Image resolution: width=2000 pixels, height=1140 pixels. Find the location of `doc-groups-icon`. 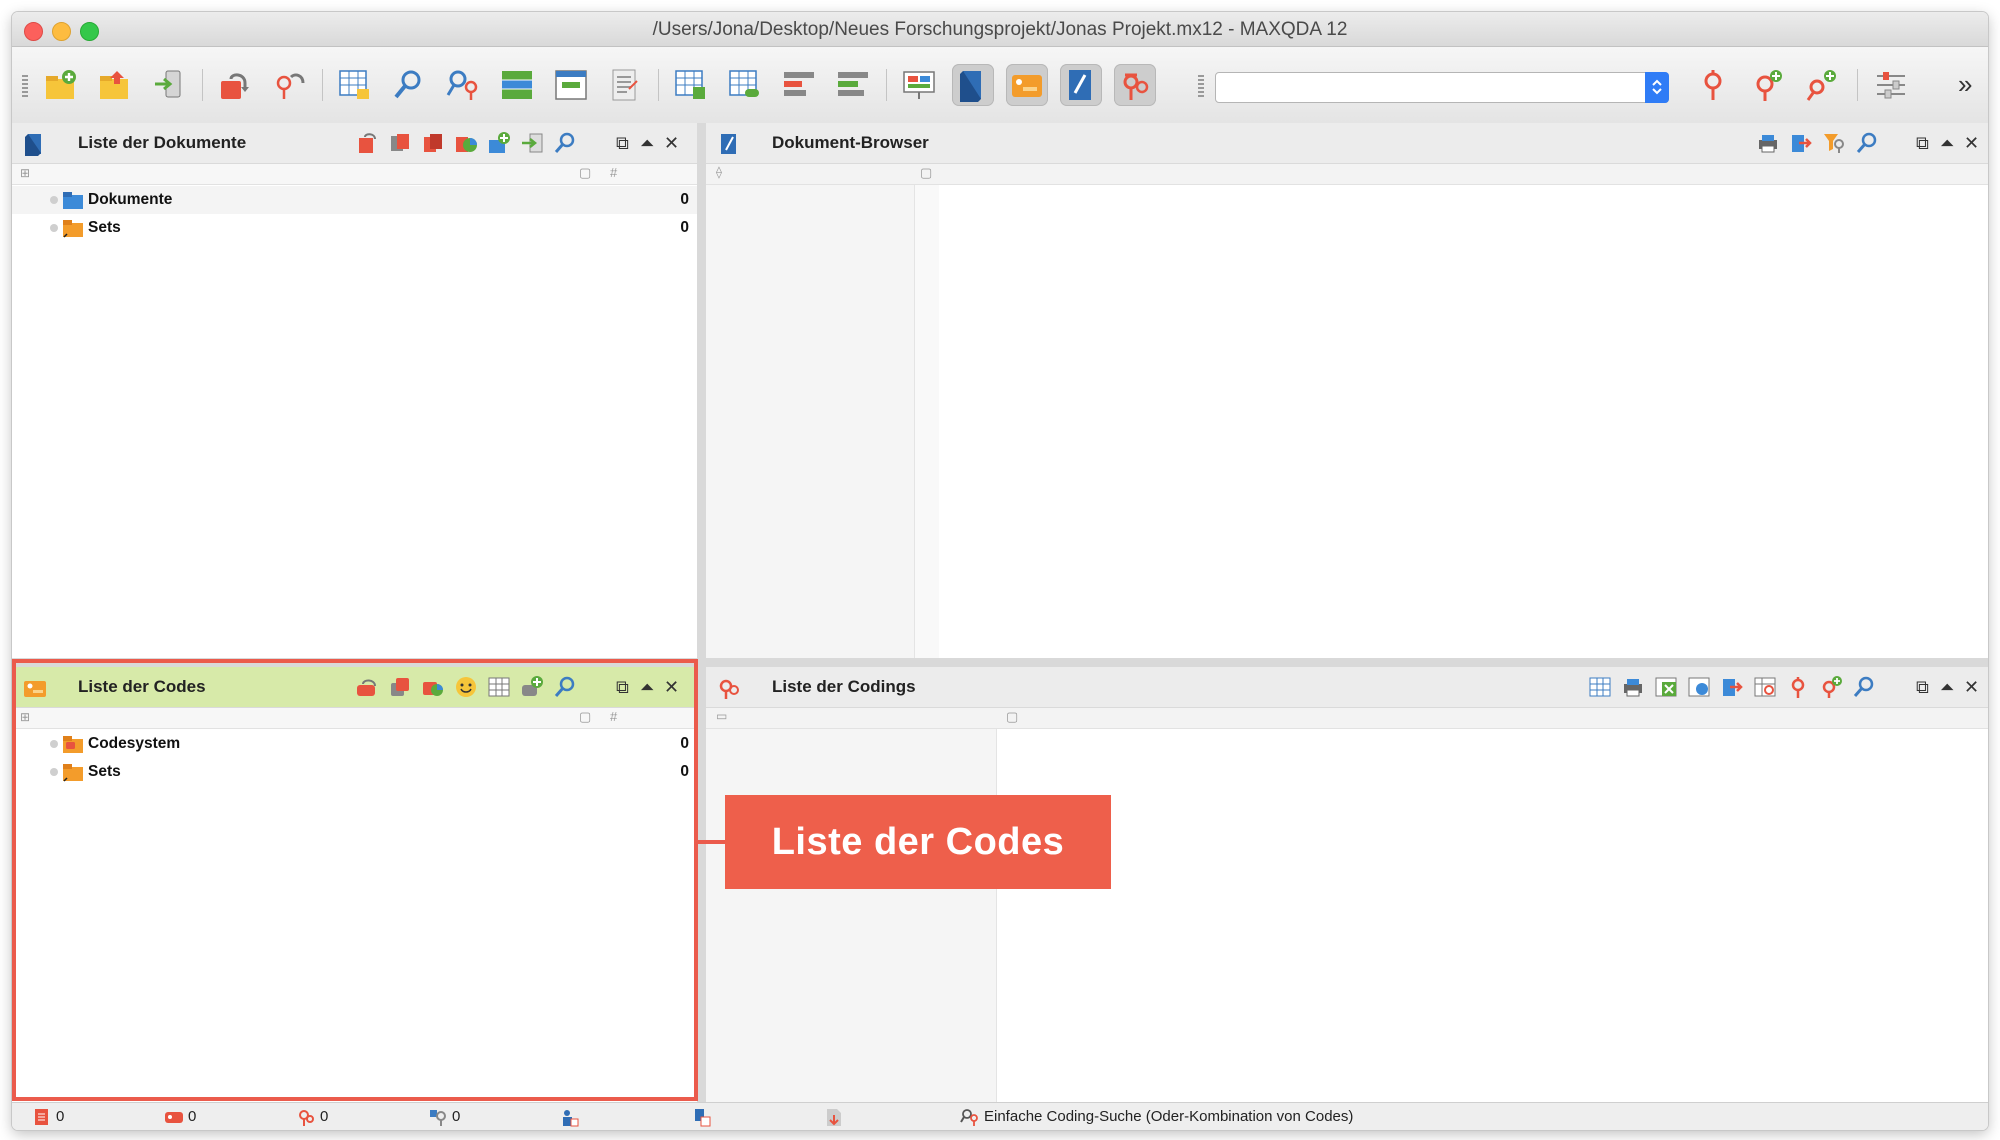

doc-groups-icon is located at coordinates (433, 143).